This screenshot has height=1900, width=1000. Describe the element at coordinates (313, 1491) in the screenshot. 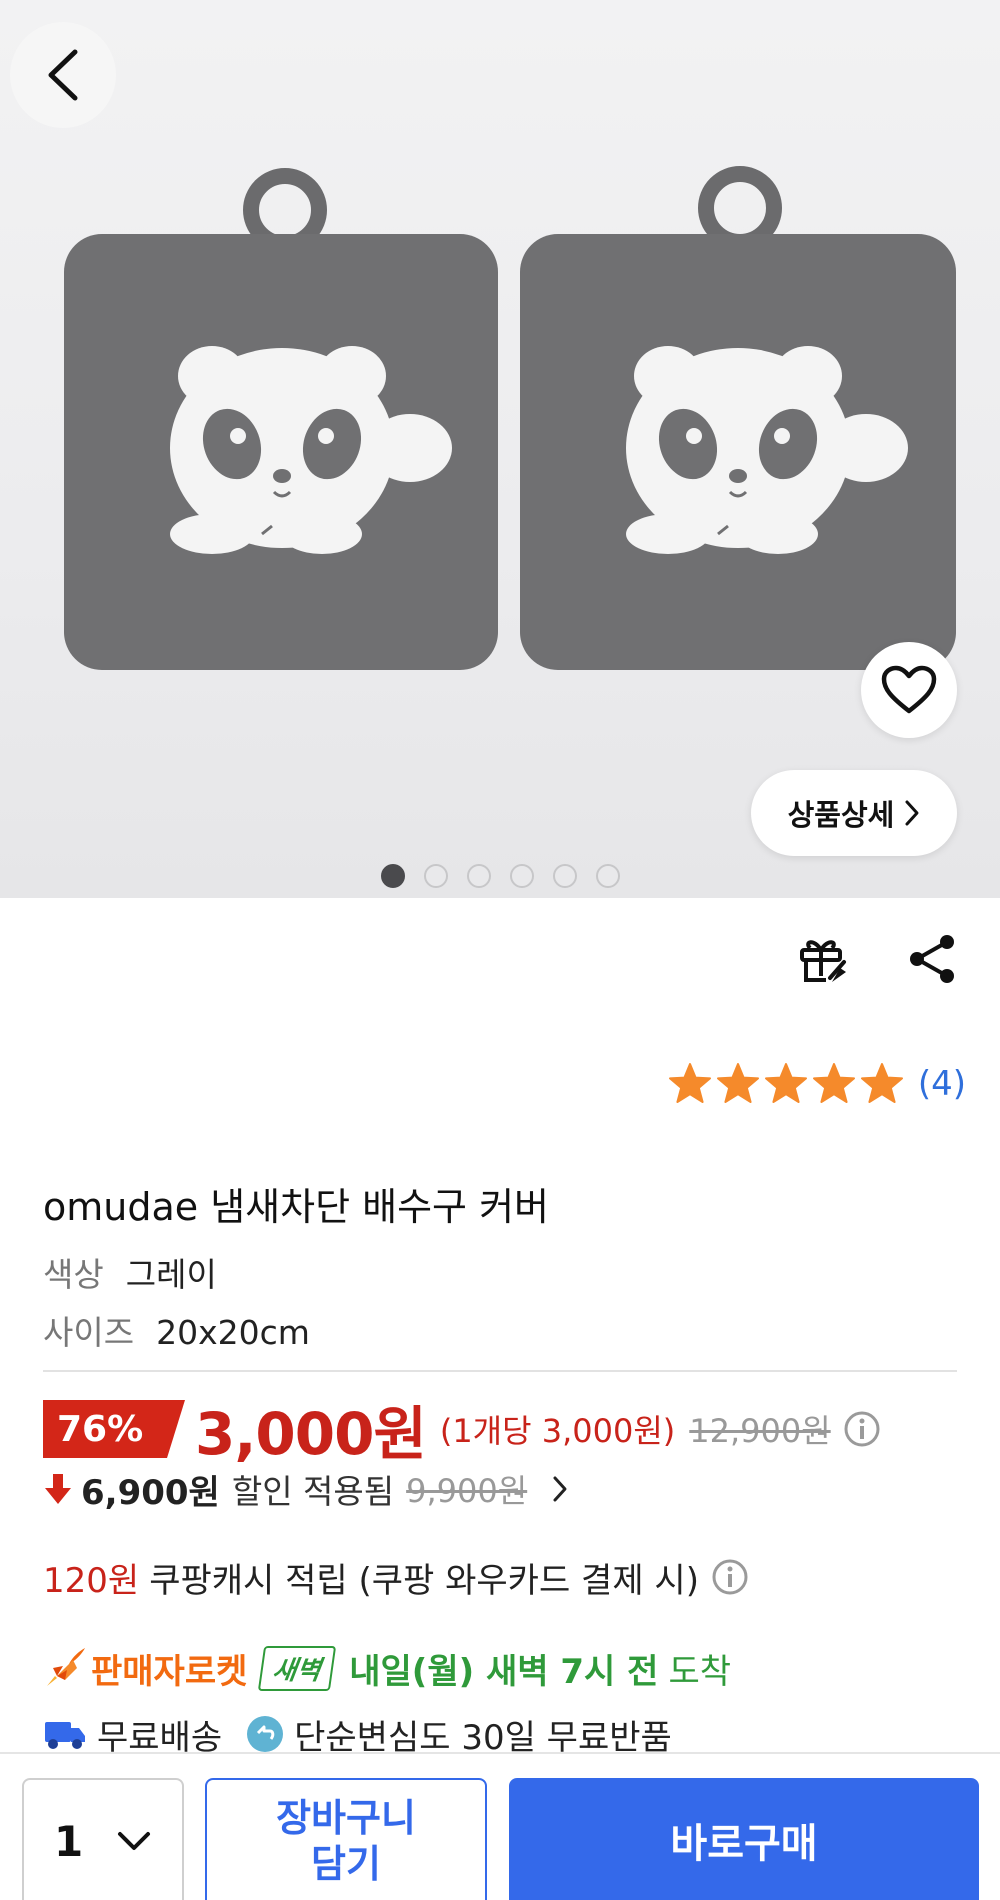

I see `coupon-text: 할인 적용됨` at that location.